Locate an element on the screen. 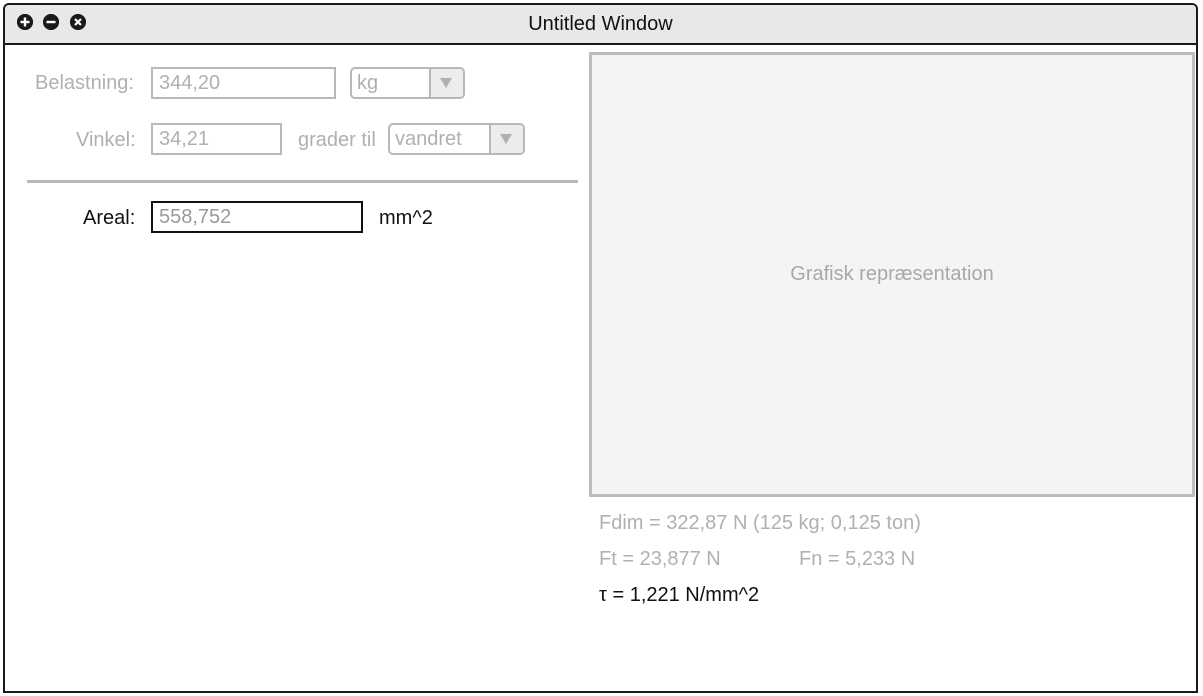  angle-input: 34,21 is located at coordinates (216, 139).